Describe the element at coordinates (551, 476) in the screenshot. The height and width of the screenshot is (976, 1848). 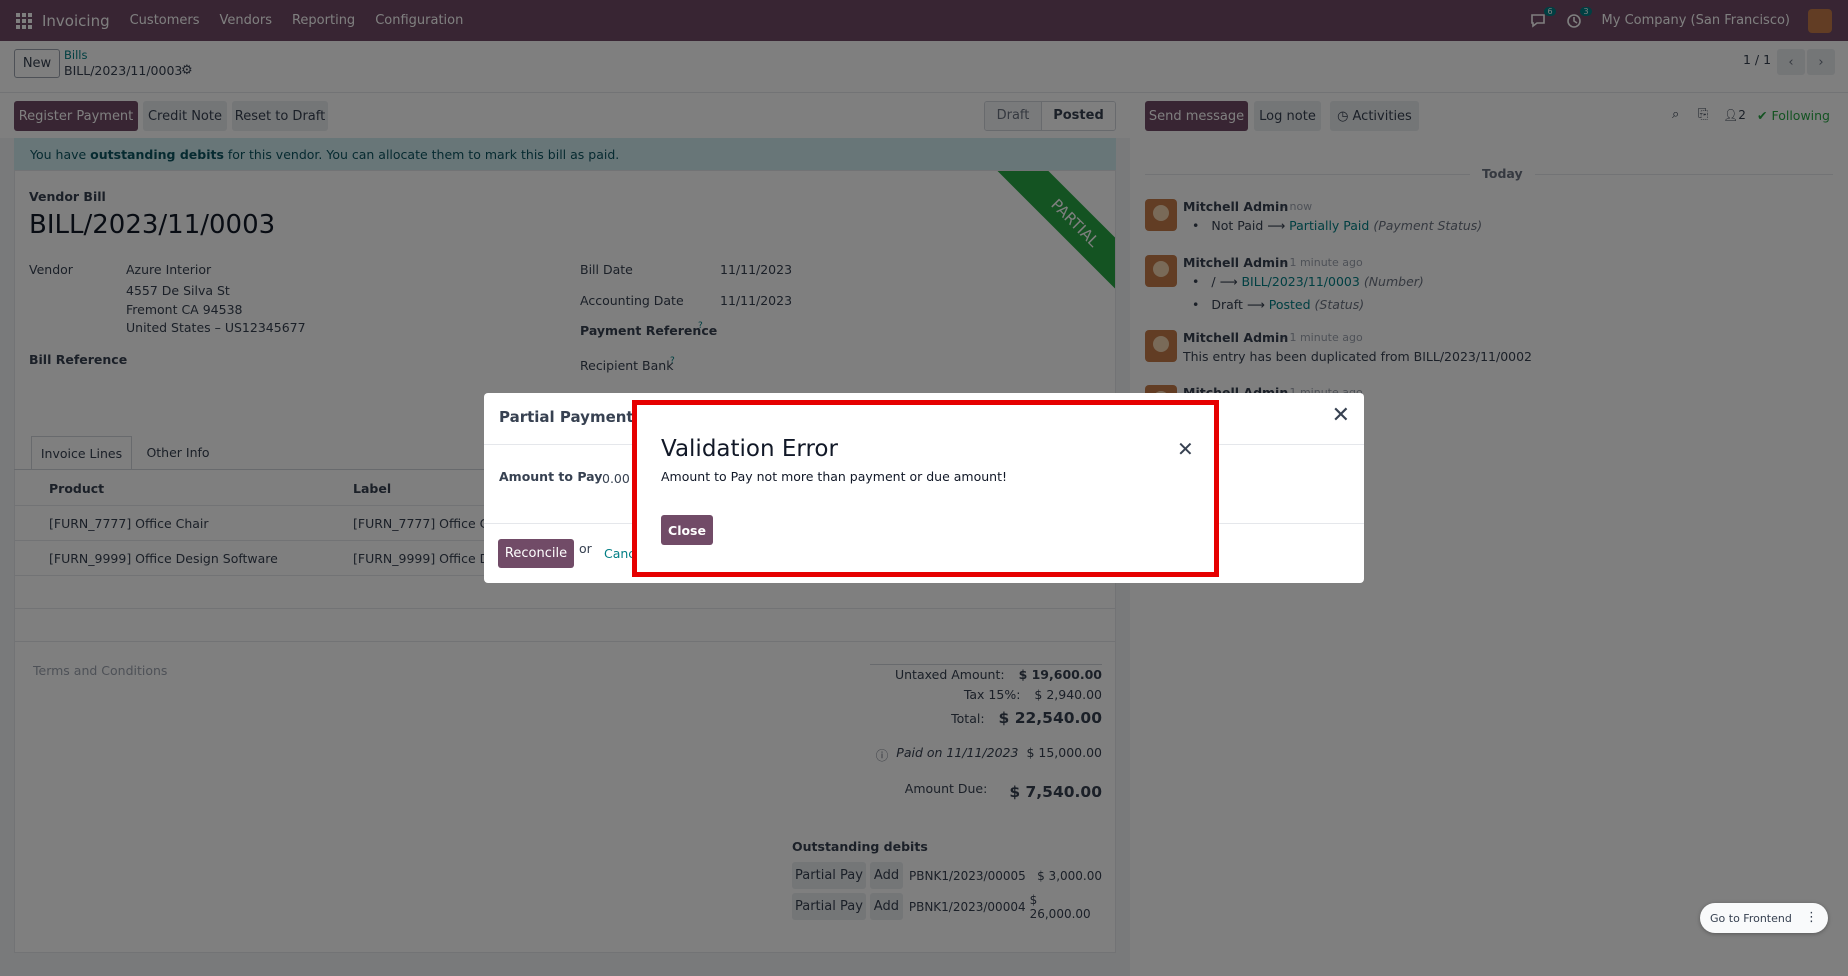
I see `amount-to-pay-label: Amount to Pay` at that location.